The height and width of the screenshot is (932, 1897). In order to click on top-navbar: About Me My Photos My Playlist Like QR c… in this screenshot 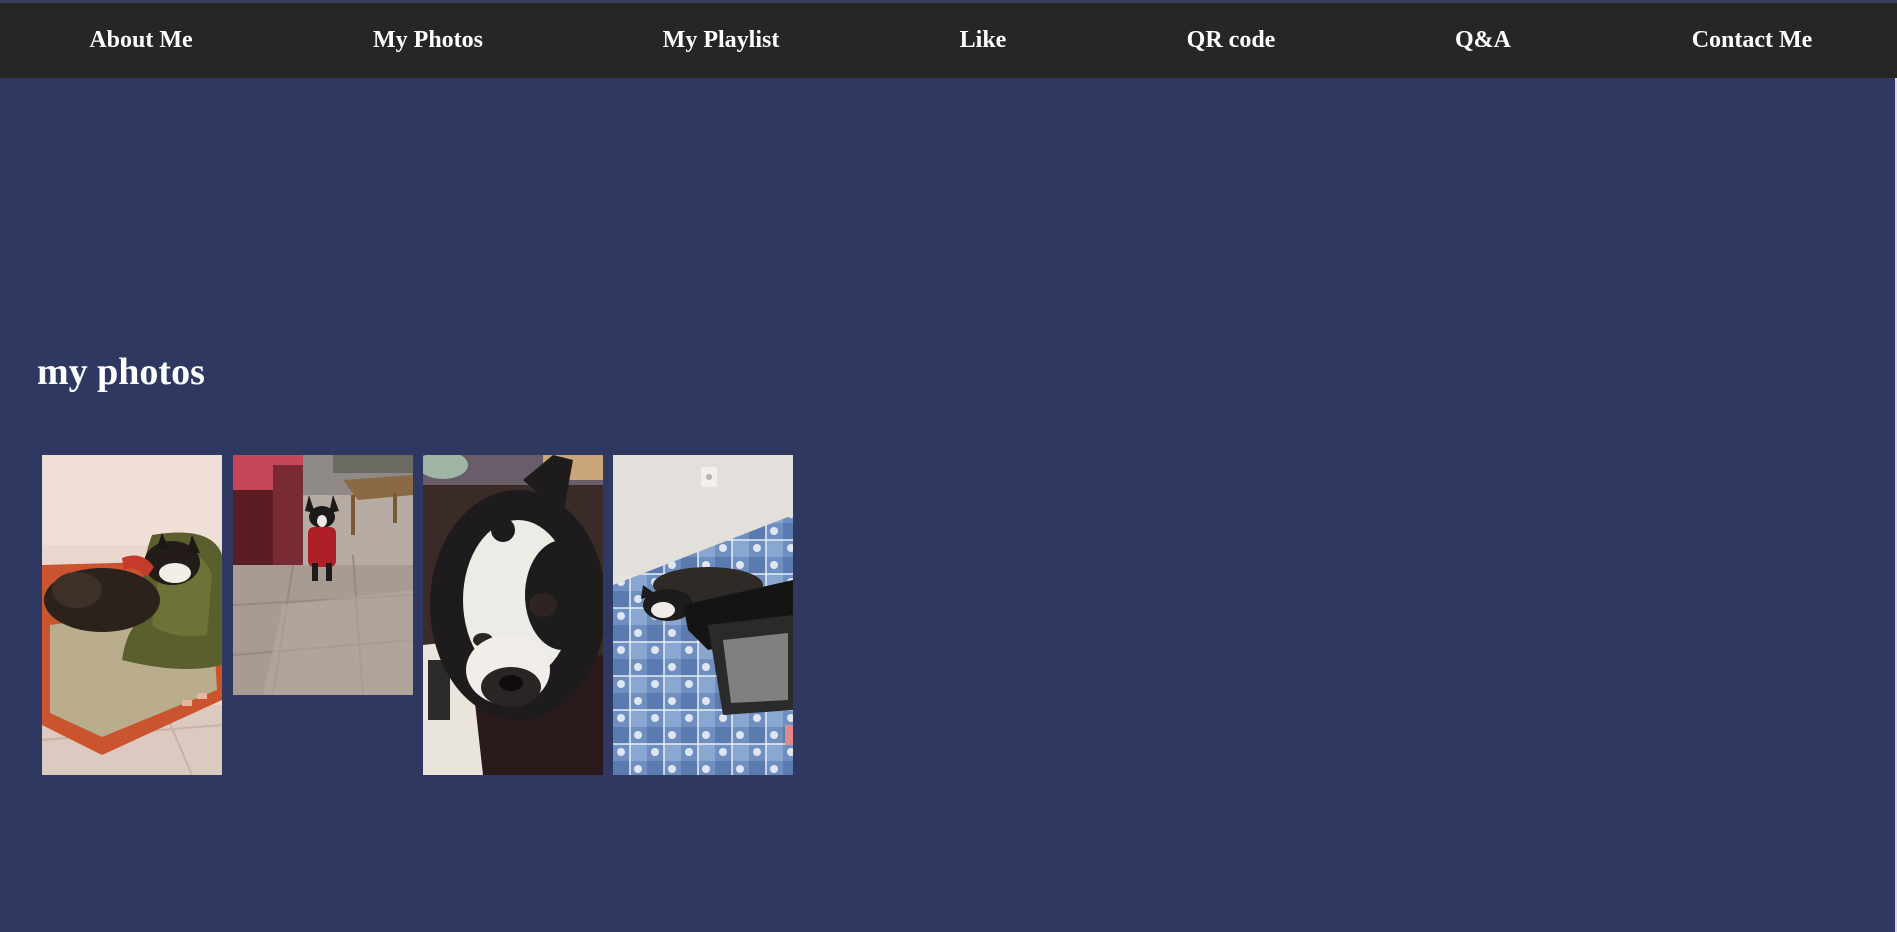, I will do `click(948, 40)`.